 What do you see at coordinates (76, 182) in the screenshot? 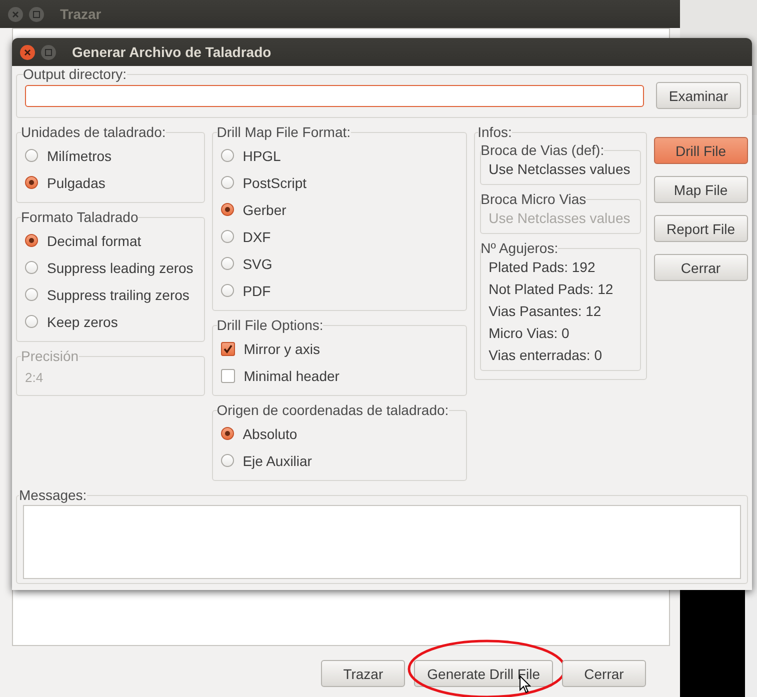
I see `option-label: Pulgadas` at bounding box center [76, 182].